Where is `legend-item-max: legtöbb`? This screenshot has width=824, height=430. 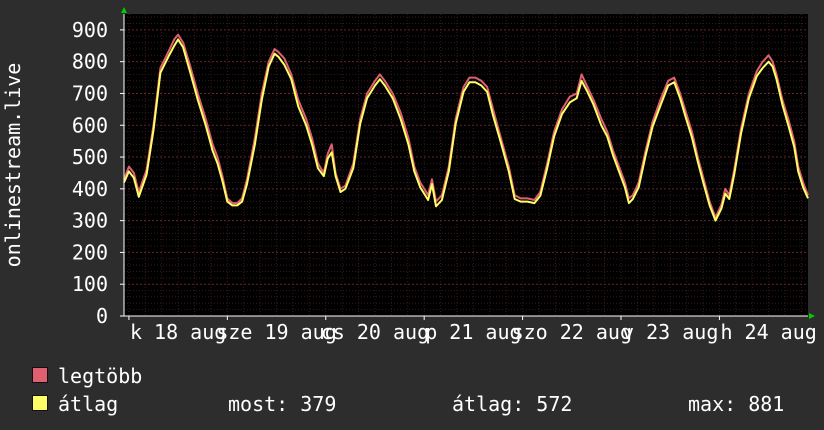 legend-item-max: legtöbb is located at coordinates (422, 376).